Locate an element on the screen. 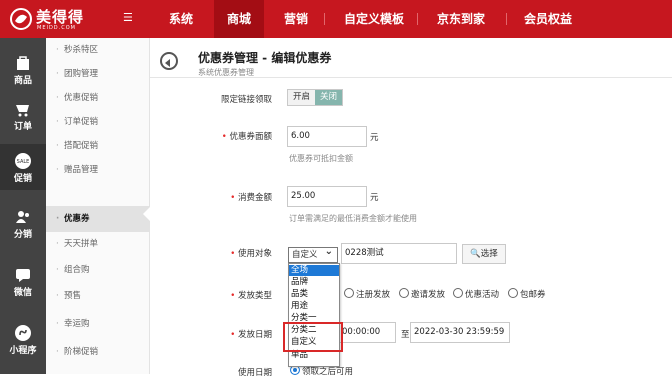 This screenshot has width=672, height=378. page-title: 优惠券管理 - 编辑优惠券 is located at coordinates (265, 58).